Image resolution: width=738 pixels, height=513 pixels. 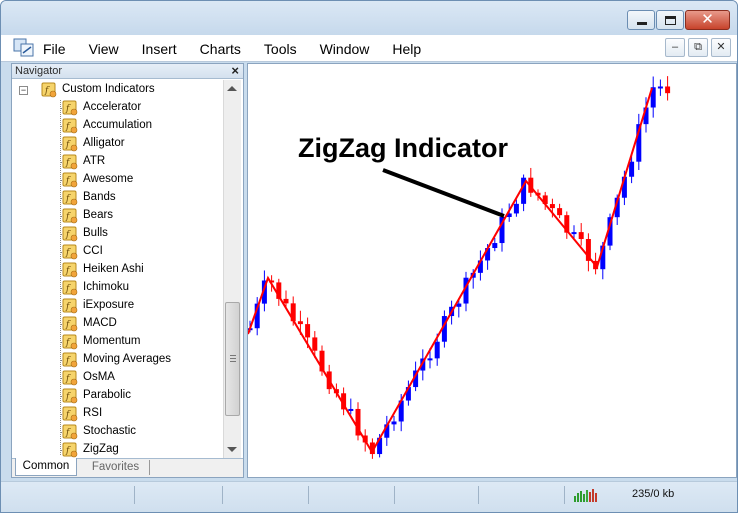 What do you see at coordinates (117, 306) in the screenshot?
I see `indicator-item-iexposure: f iExposure` at bounding box center [117, 306].